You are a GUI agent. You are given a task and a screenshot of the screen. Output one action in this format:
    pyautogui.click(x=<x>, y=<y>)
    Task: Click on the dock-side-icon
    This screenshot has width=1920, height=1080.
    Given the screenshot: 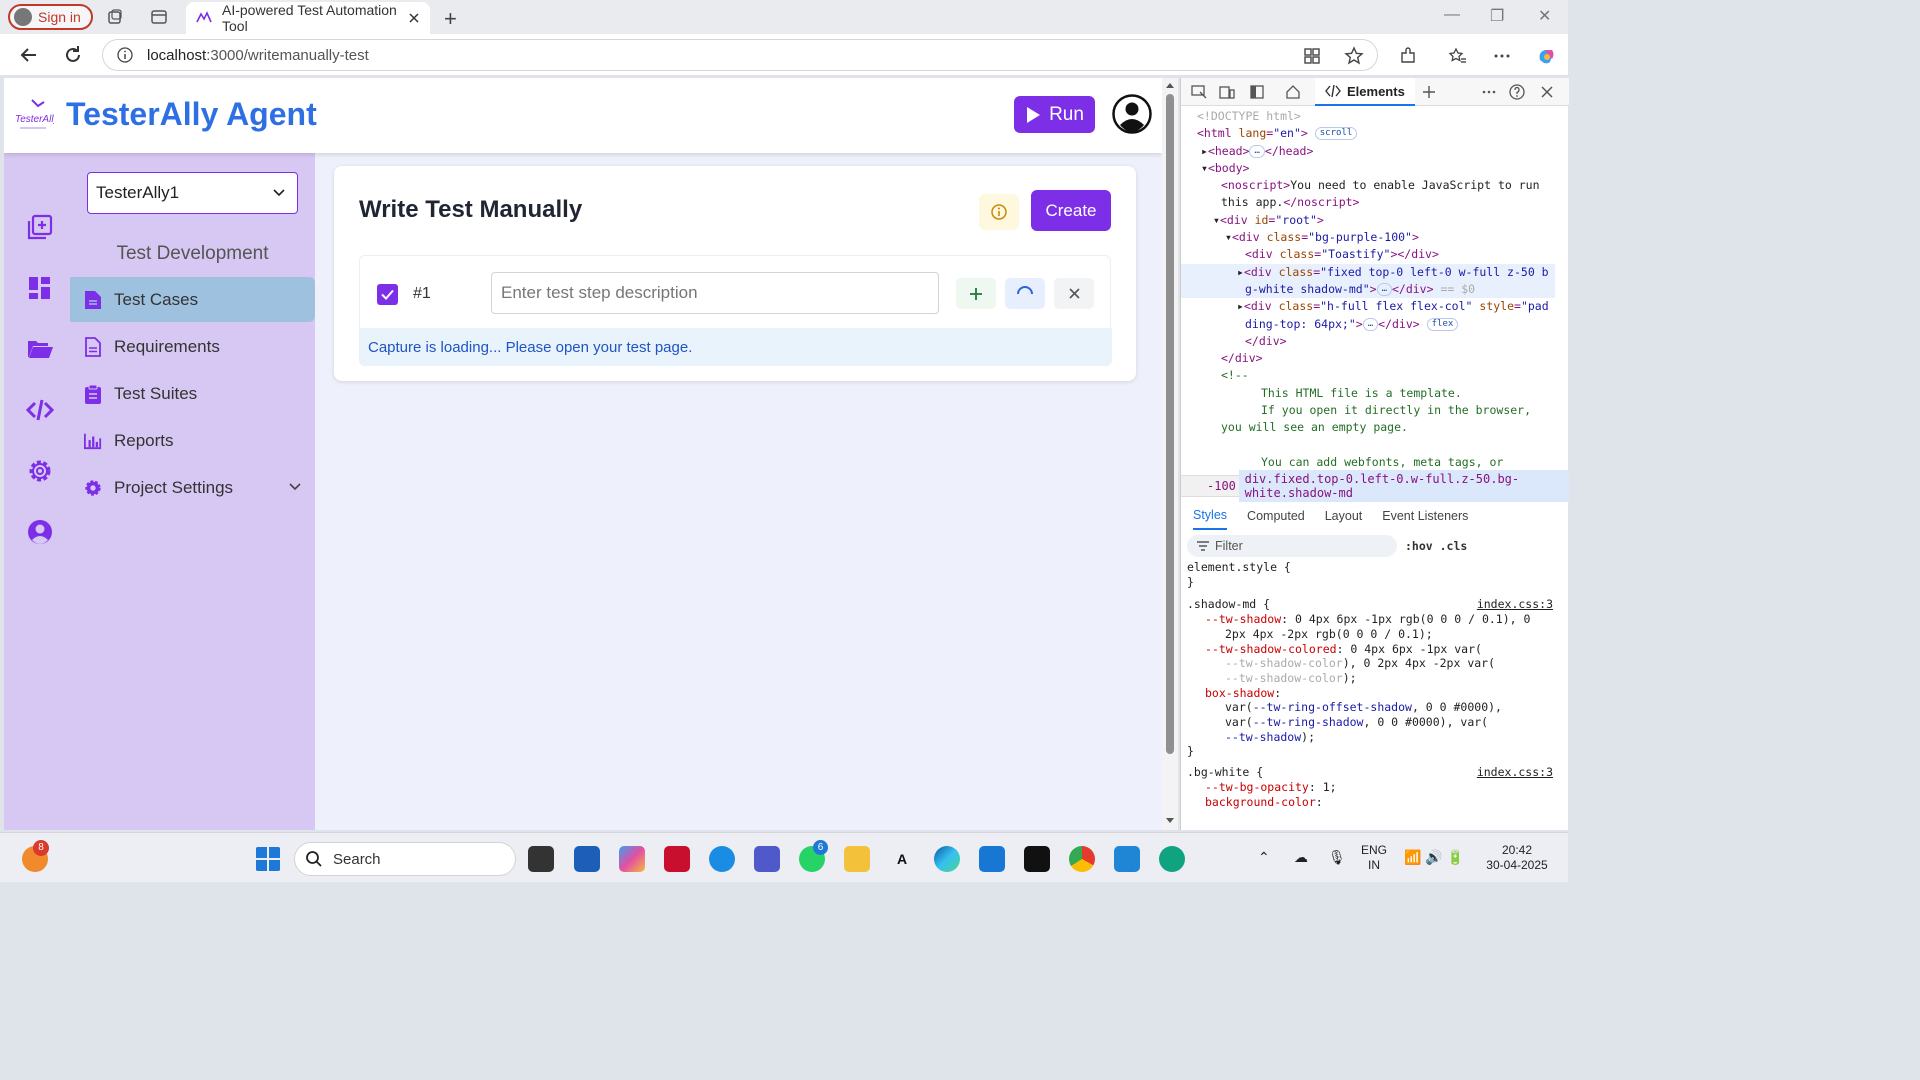 What is the action you would take?
    pyautogui.click(x=1257, y=92)
    